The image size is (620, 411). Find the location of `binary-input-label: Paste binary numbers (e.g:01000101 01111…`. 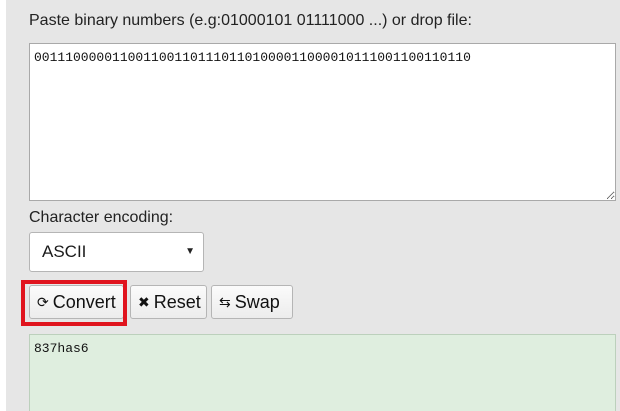

binary-input-label: Paste binary numbers (e.g:01000101 01111… is located at coordinates (250, 20).